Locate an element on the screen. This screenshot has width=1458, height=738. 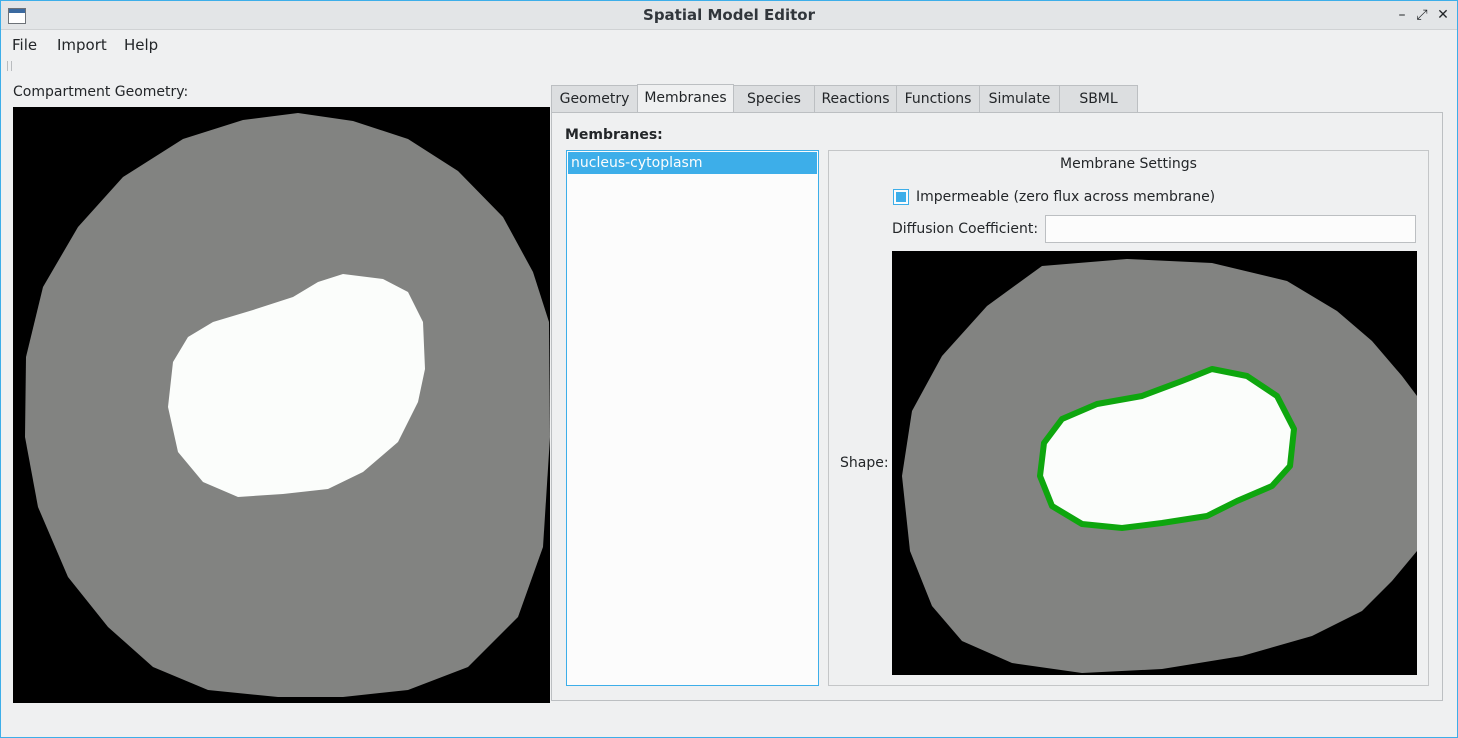
restore-icon: ⤢ is located at coordinates (1422, 15).